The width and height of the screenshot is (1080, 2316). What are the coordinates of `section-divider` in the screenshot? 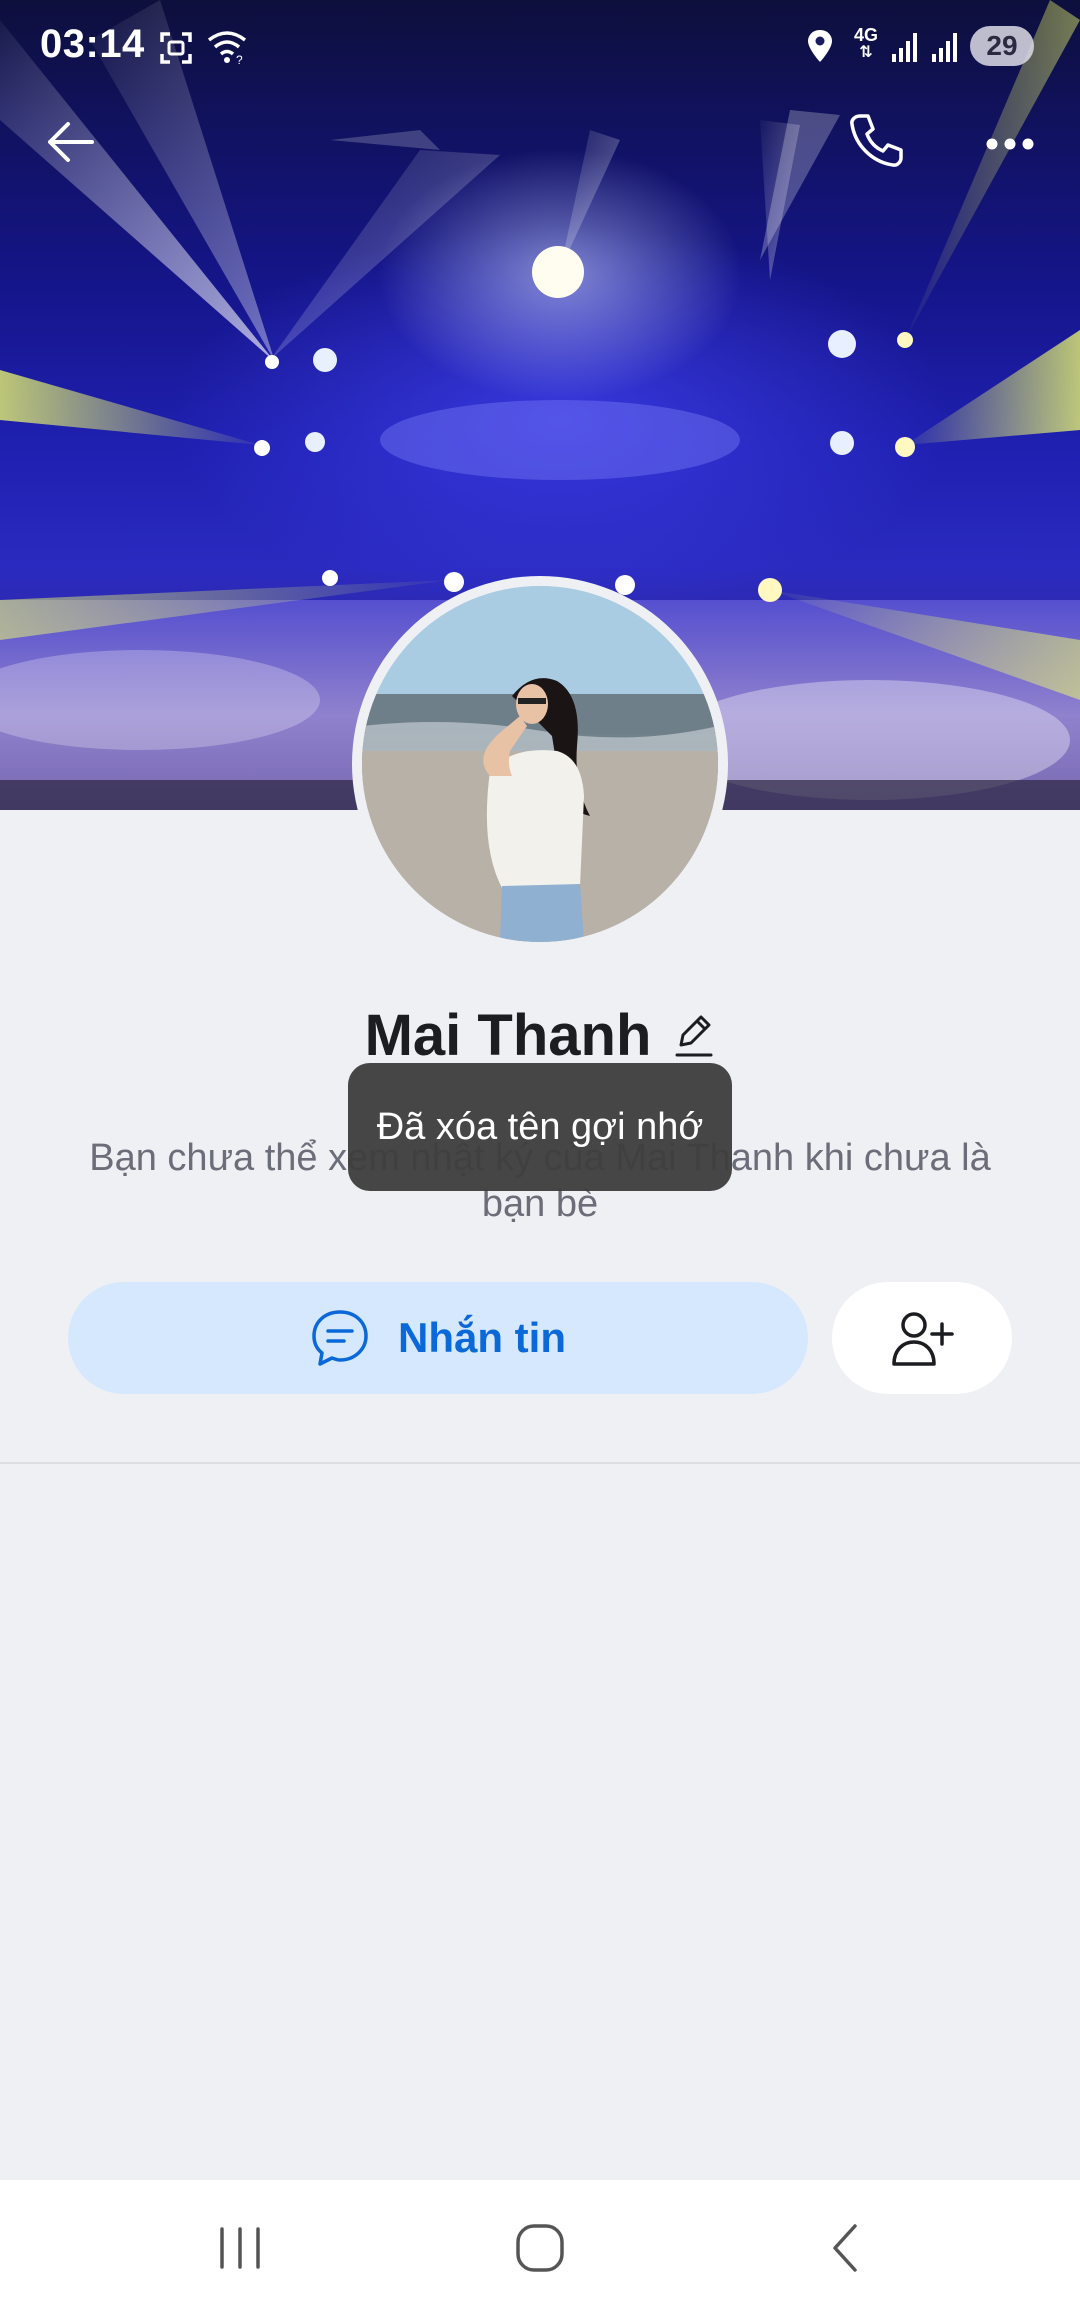 It's located at (540, 1463).